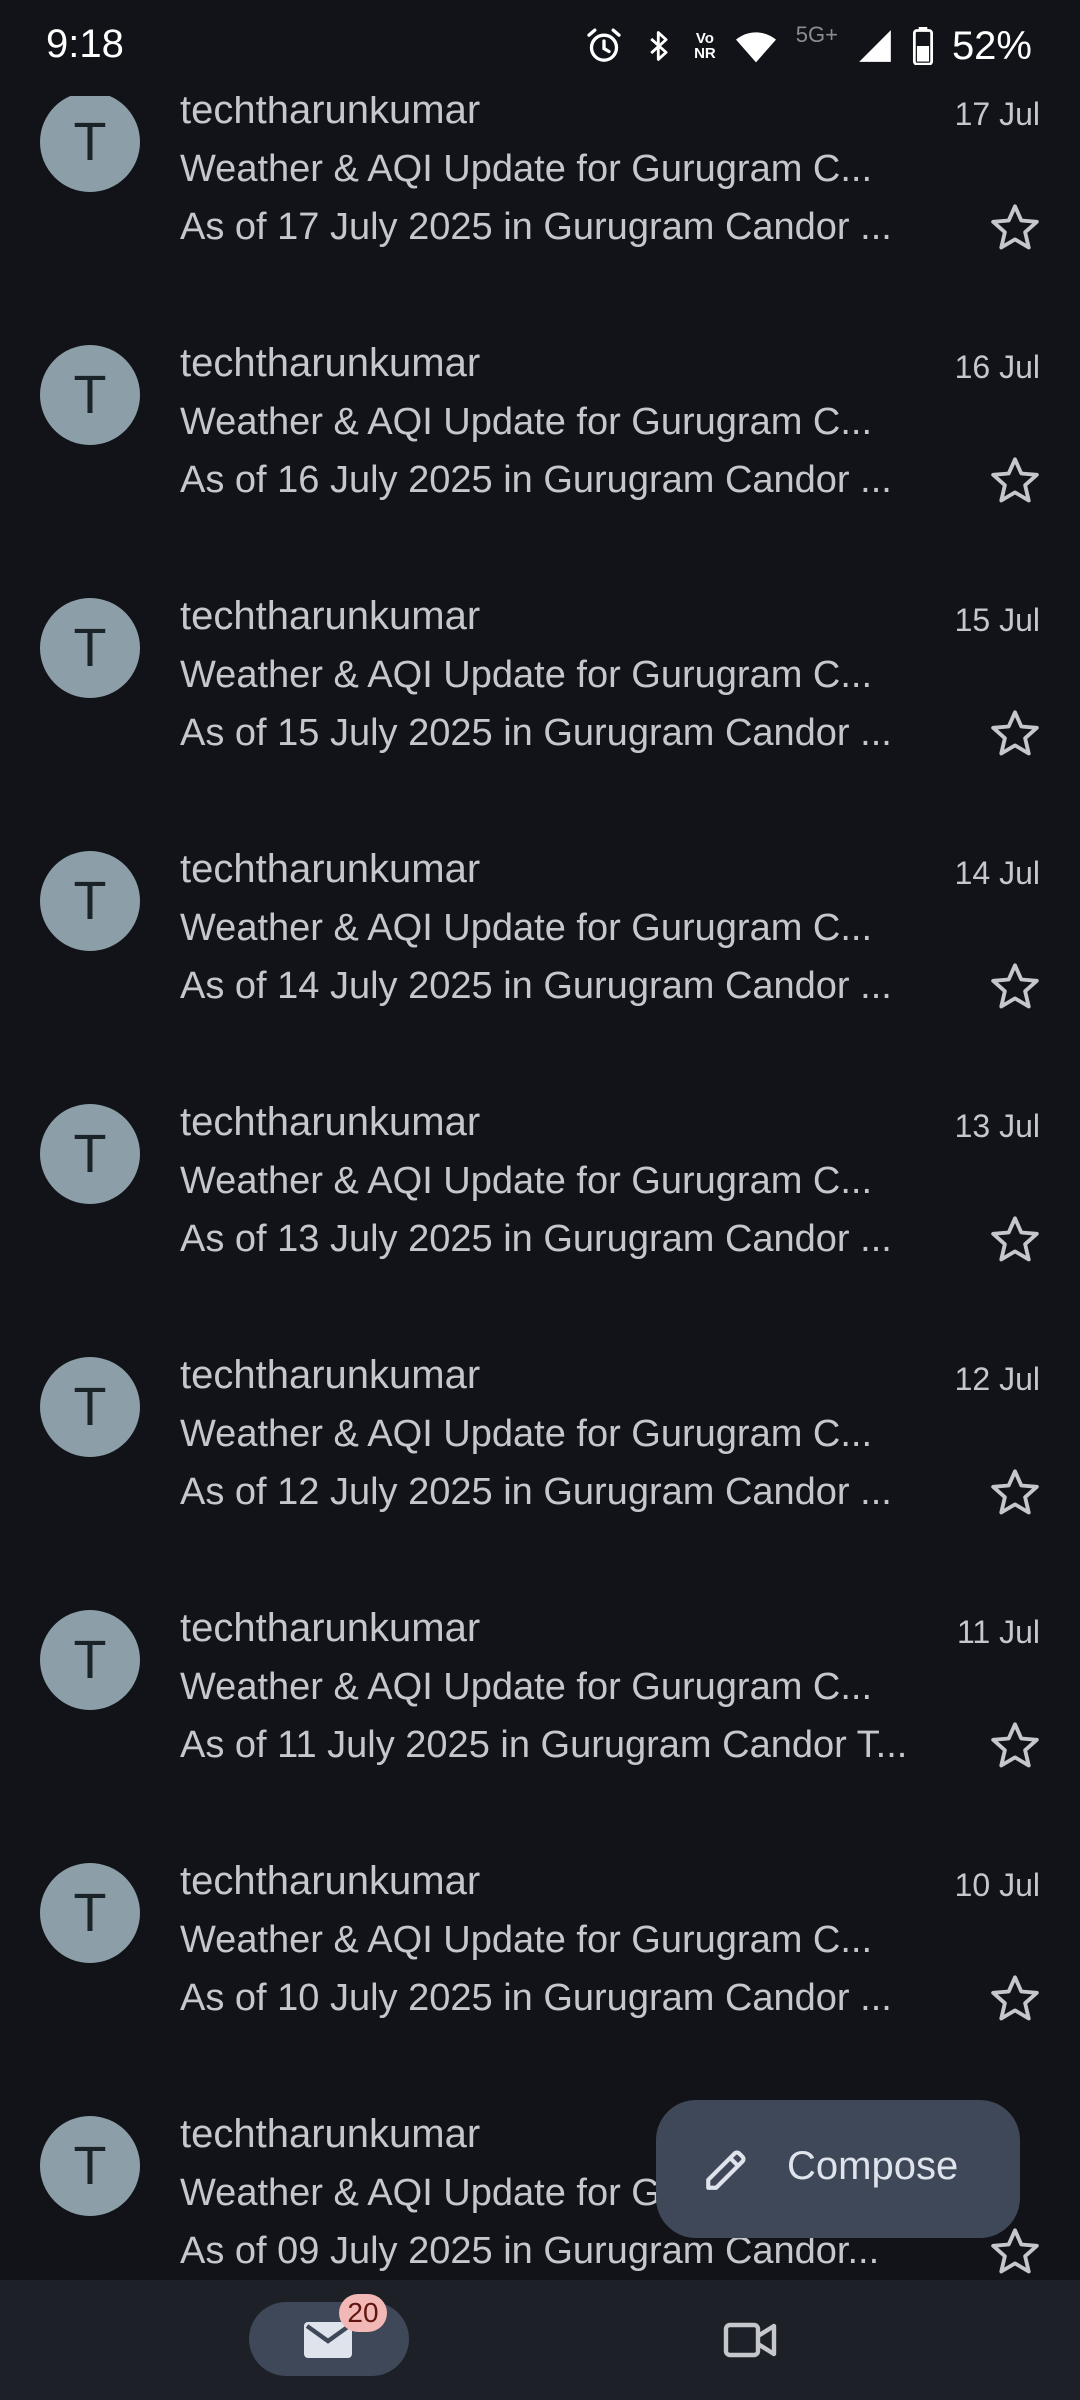  What do you see at coordinates (997, 1885) in the screenshot?
I see `email-date: 10 Jul` at bounding box center [997, 1885].